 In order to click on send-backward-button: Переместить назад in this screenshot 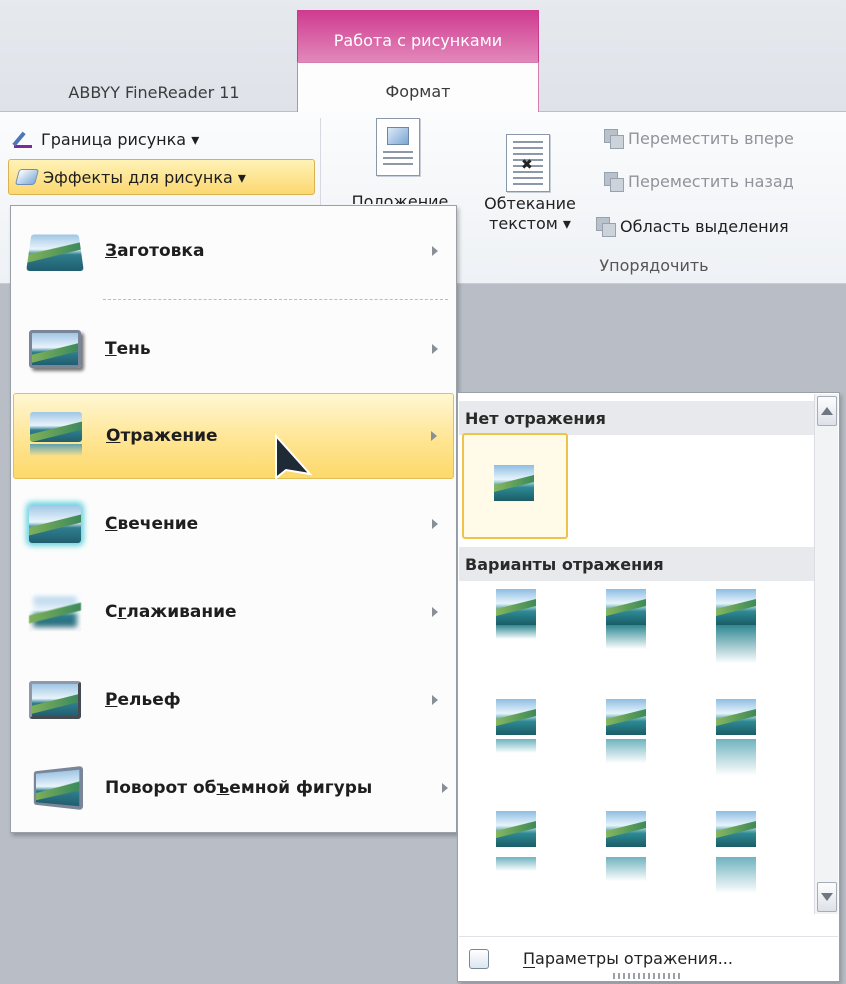, I will do `click(699, 181)`.